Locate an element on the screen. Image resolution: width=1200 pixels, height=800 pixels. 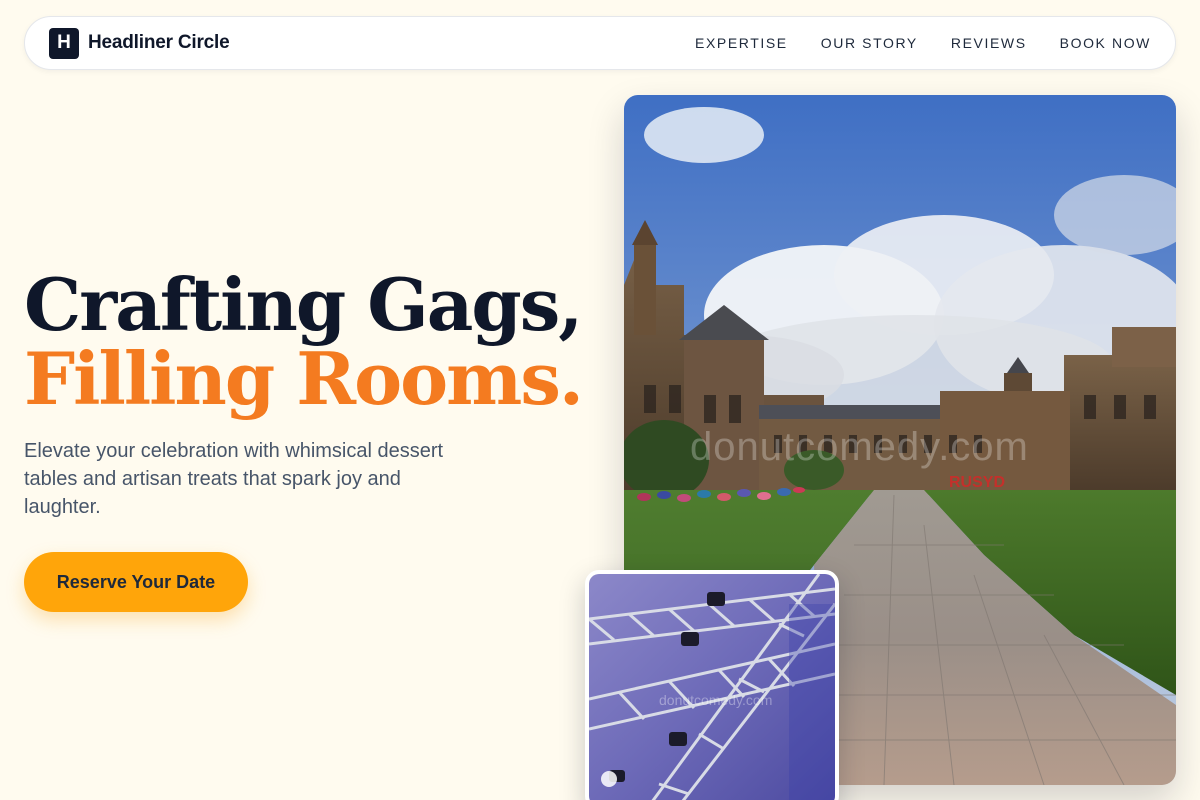
reserve-date-button: Reserve Your Date is located at coordinates (136, 582).